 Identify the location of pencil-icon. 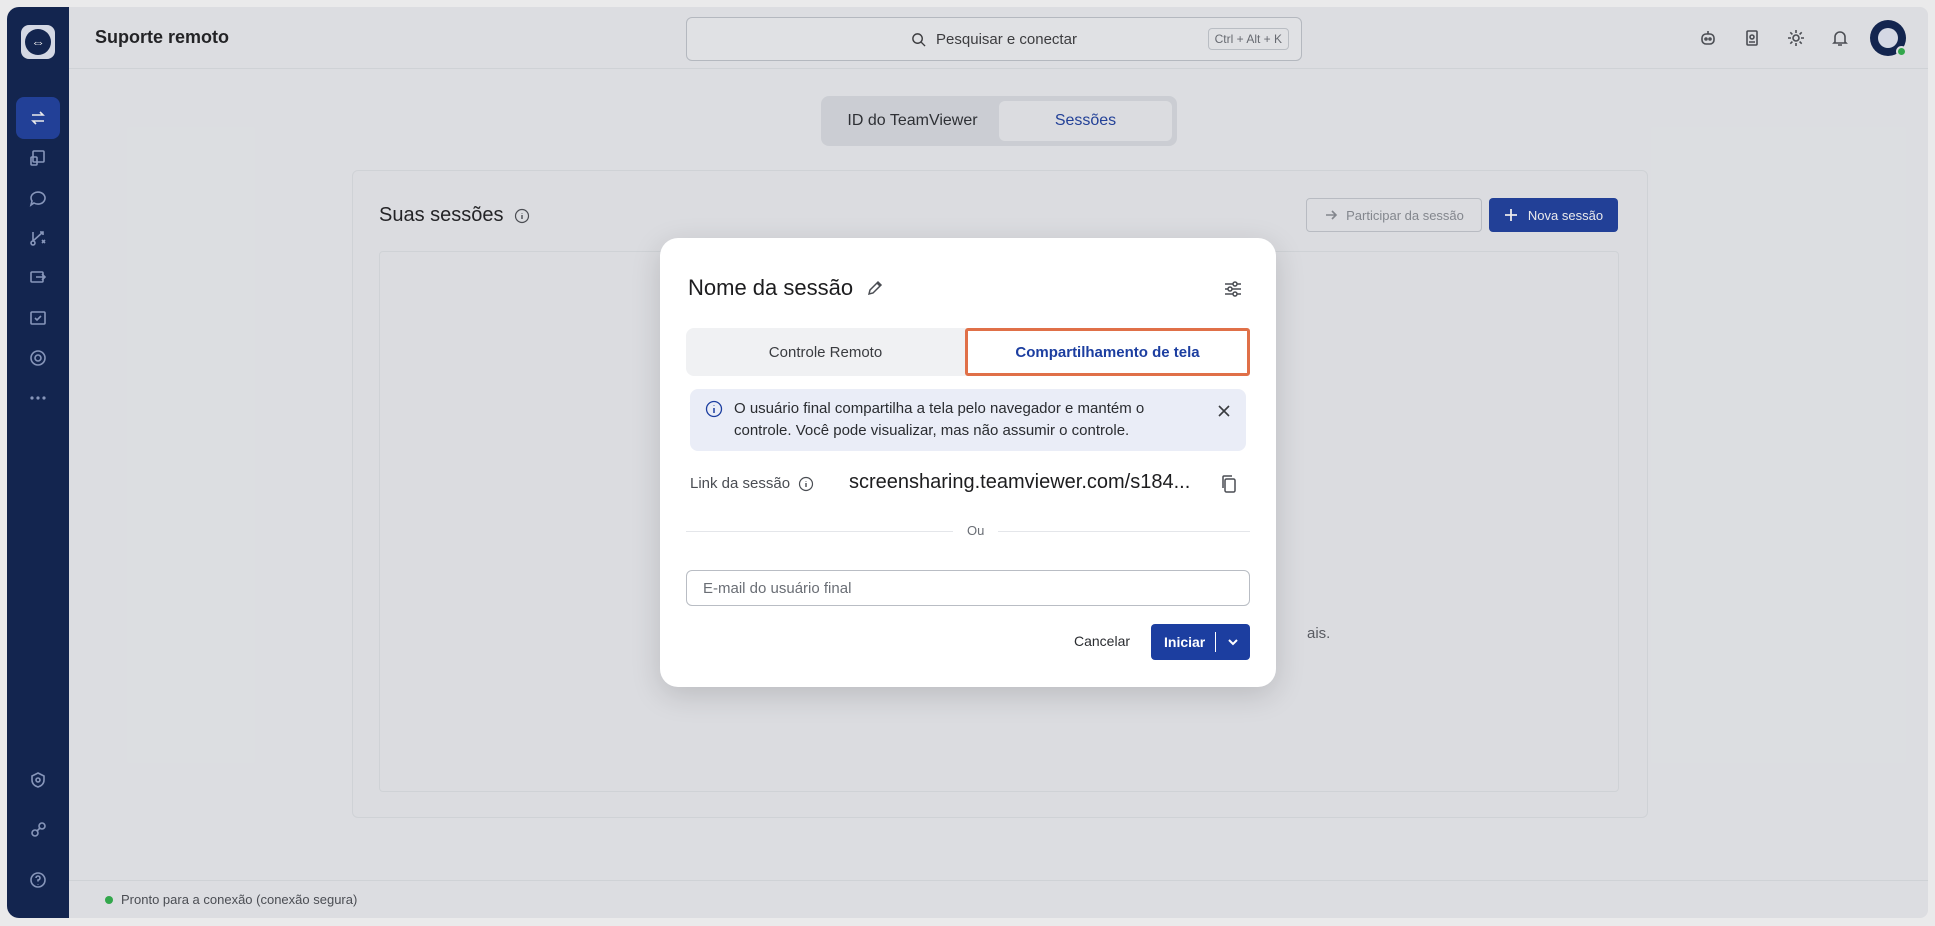
(875, 288).